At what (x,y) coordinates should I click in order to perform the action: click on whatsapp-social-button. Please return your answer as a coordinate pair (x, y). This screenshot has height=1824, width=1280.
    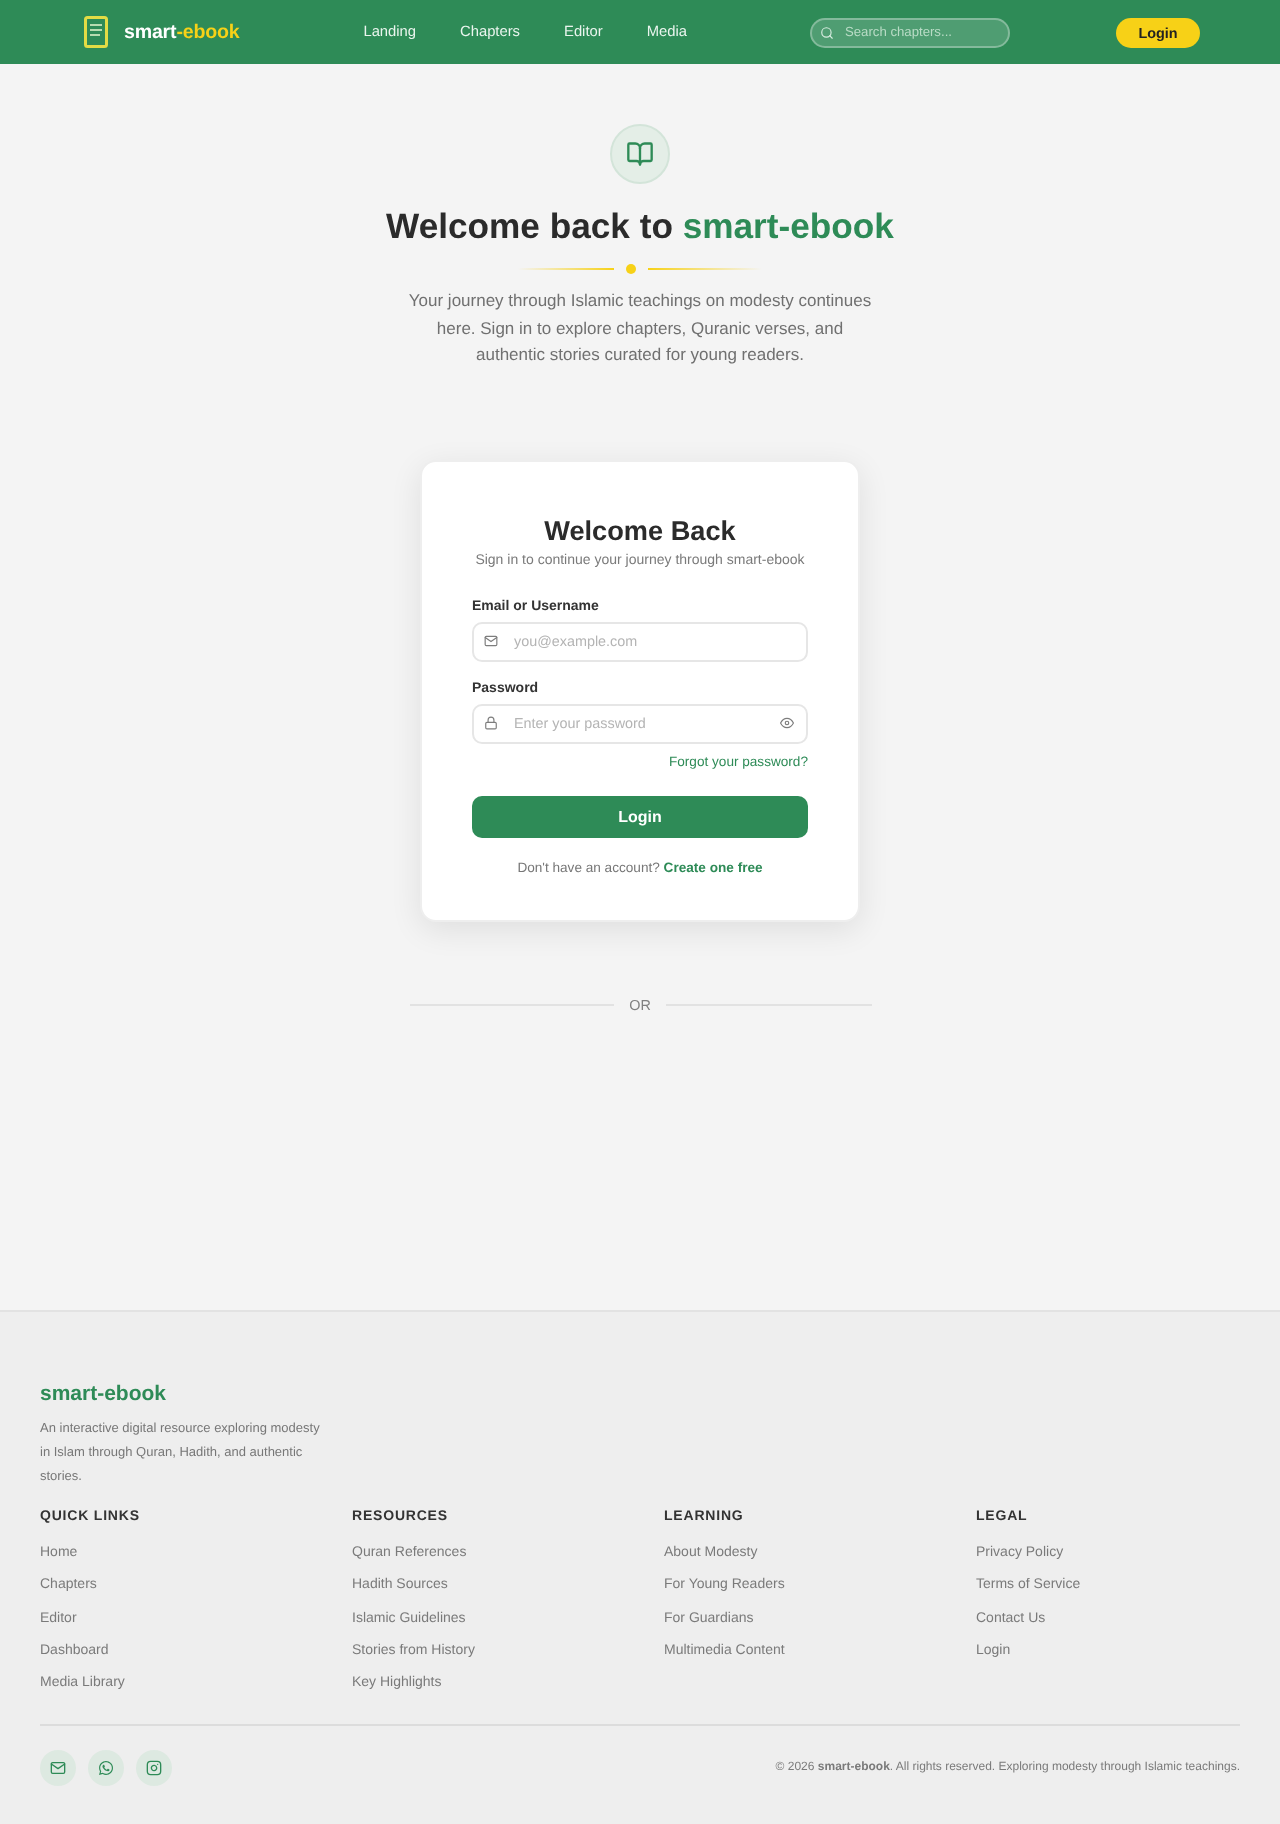
    Looking at the image, I should click on (106, 1768).